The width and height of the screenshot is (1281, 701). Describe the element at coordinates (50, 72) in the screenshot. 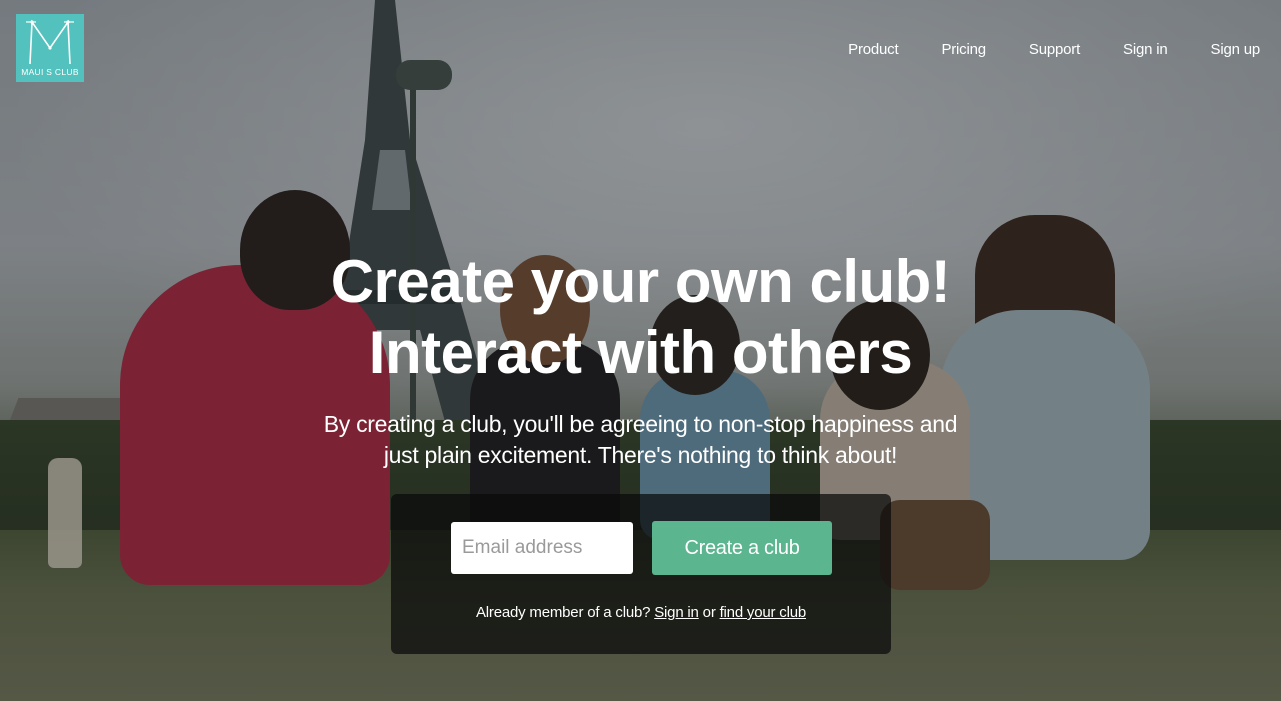

I see `logo-text: MAUI S CLUB` at that location.